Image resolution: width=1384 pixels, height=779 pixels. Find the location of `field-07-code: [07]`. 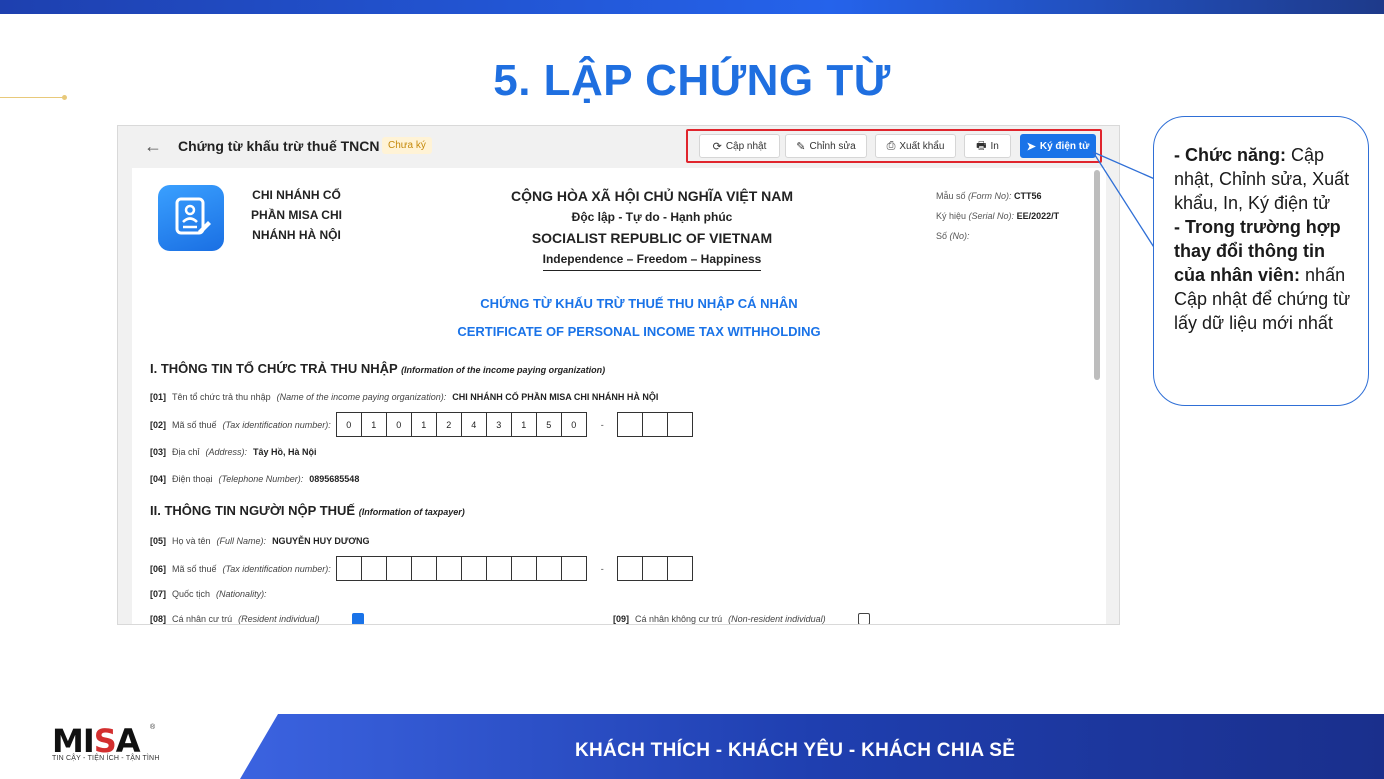

field-07-code: [07] is located at coordinates (158, 594).